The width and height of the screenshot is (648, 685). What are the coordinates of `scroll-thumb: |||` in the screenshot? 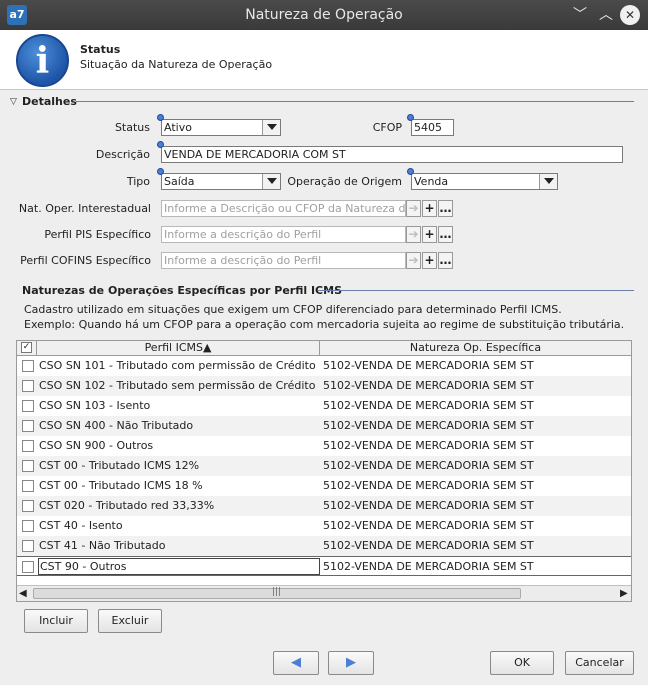 It's located at (277, 593).